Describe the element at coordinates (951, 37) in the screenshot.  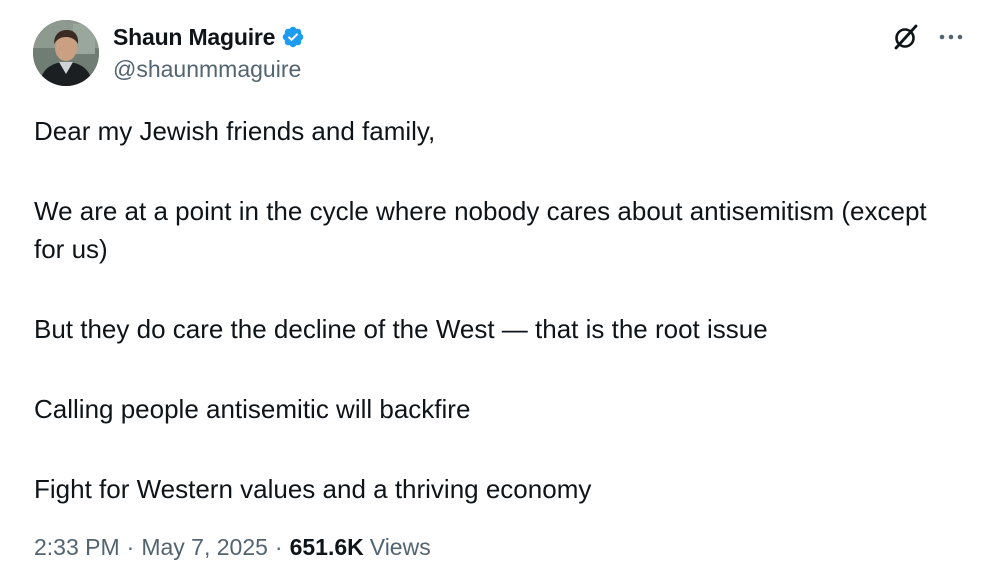
I see `more-options-icon` at that location.